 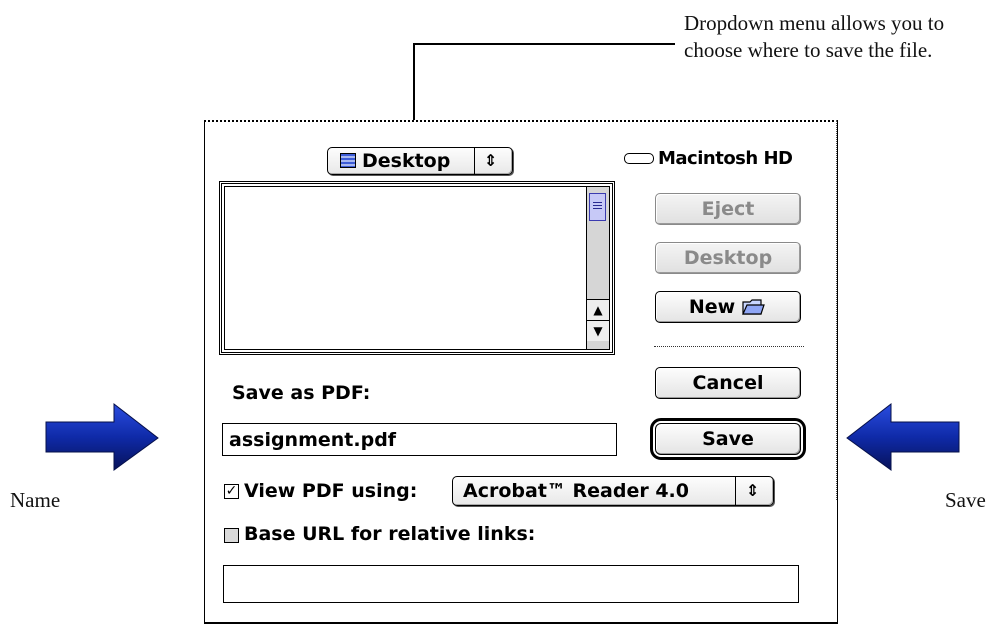 What do you see at coordinates (231, 535) in the screenshot?
I see `base-url-checkbox` at bounding box center [231, 535].